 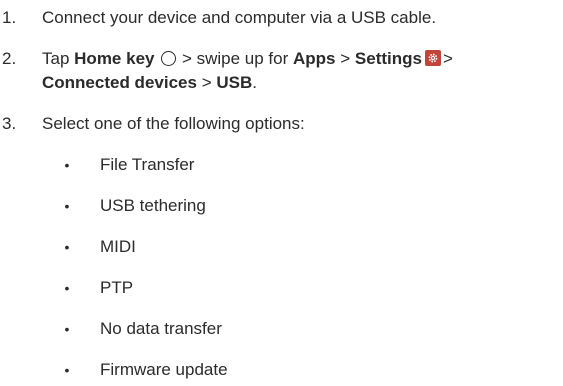 I want to click on usb-label: USB, so click(x=234, y=82).